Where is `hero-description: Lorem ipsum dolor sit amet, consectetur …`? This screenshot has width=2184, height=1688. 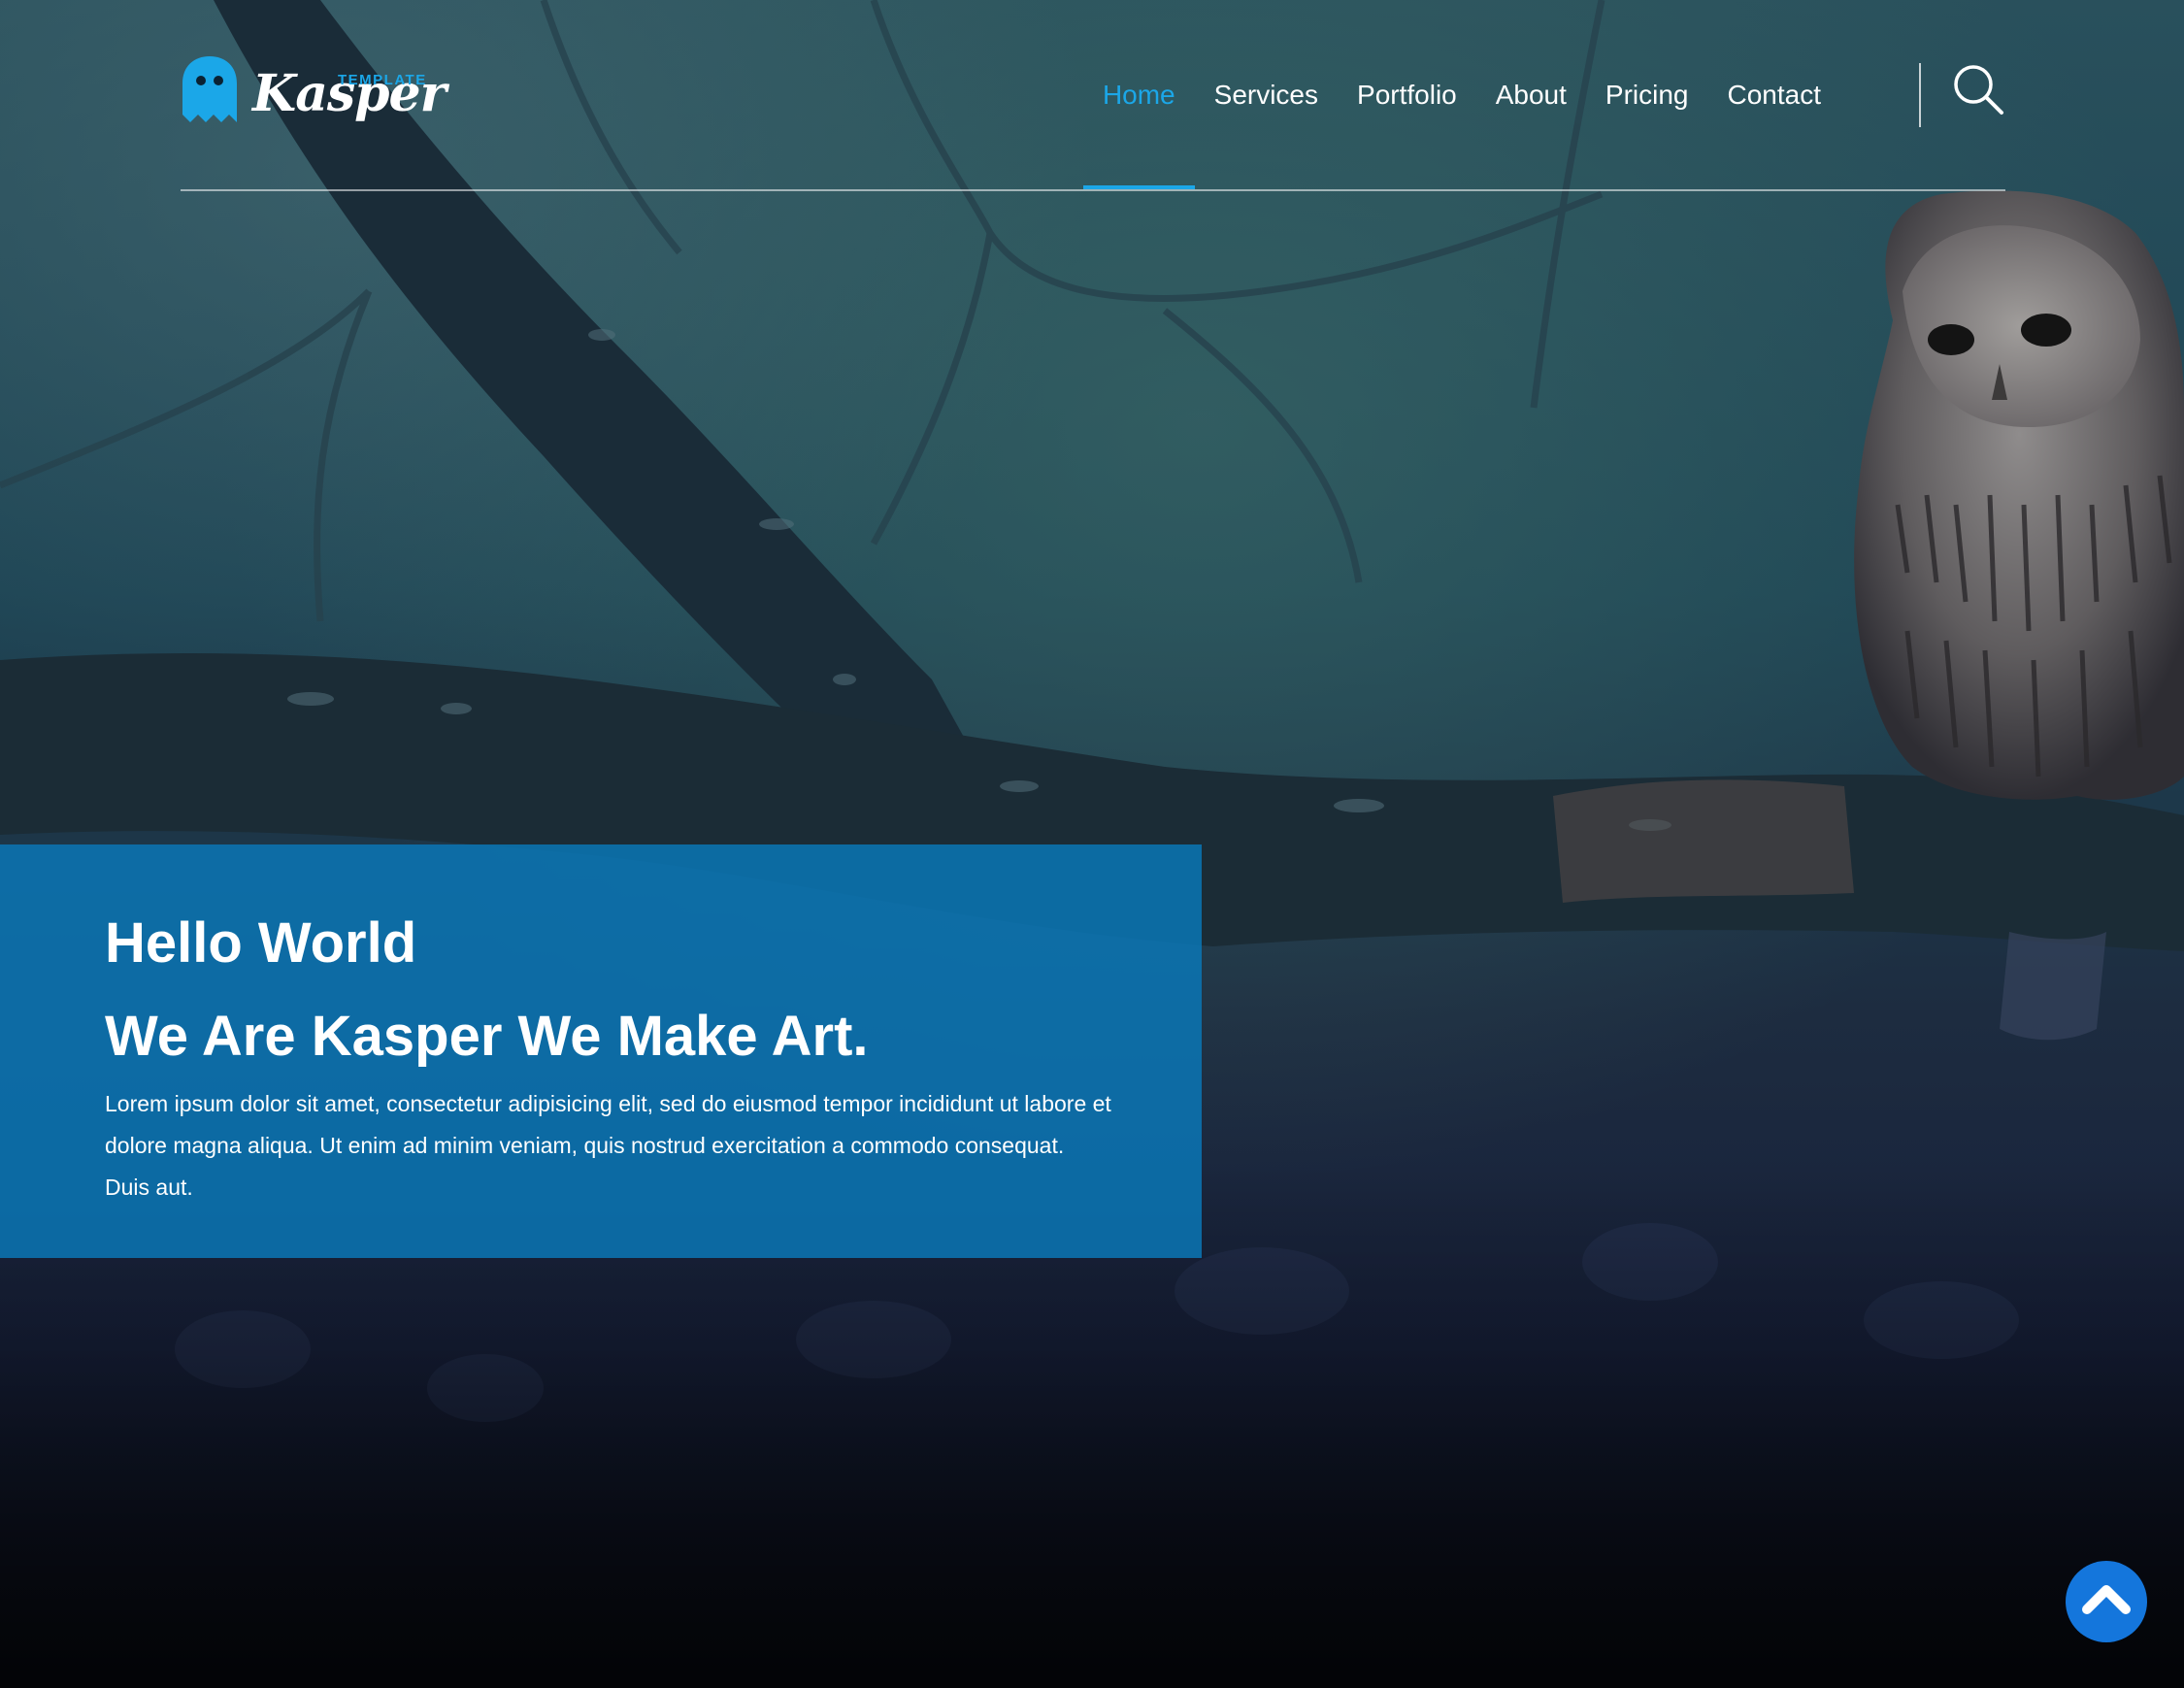 hero-description: Lorem ipsum dolor sit amet, consectetur … is located at coordinates (608, 1145).